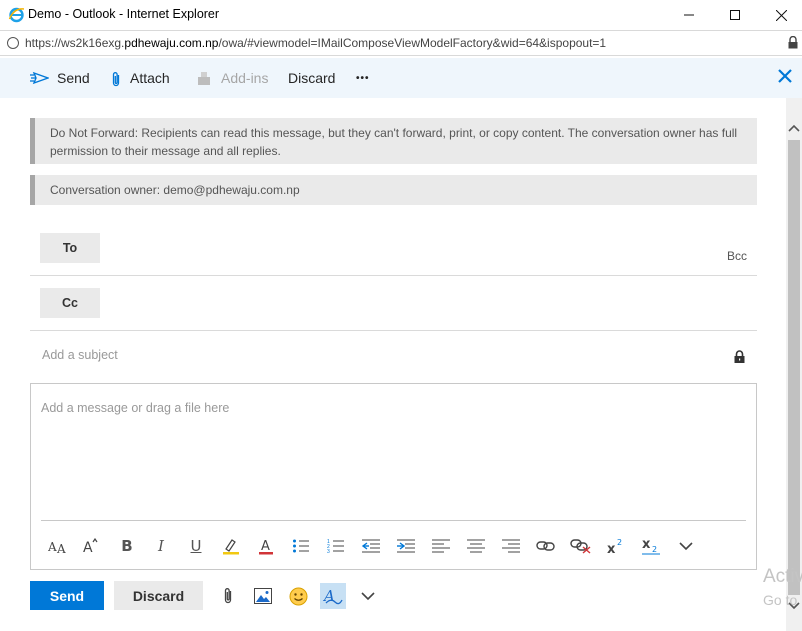  Describe the element at coordinates (581, 546) in the screenshot. I see `remove-link-icon` at that location.